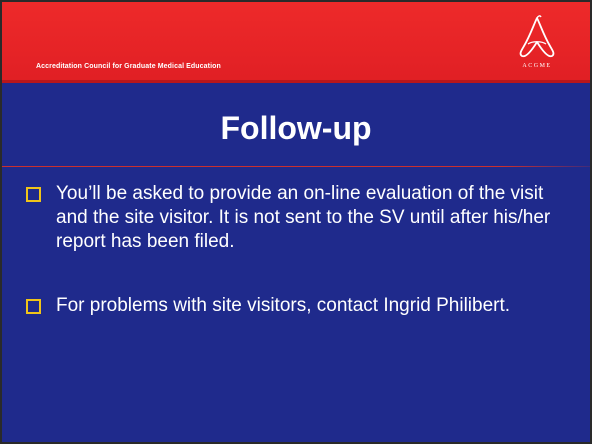  Describe the element at coordinates (296, 128) in the screenshot. I see `slide-title: Follow-up` at that location.